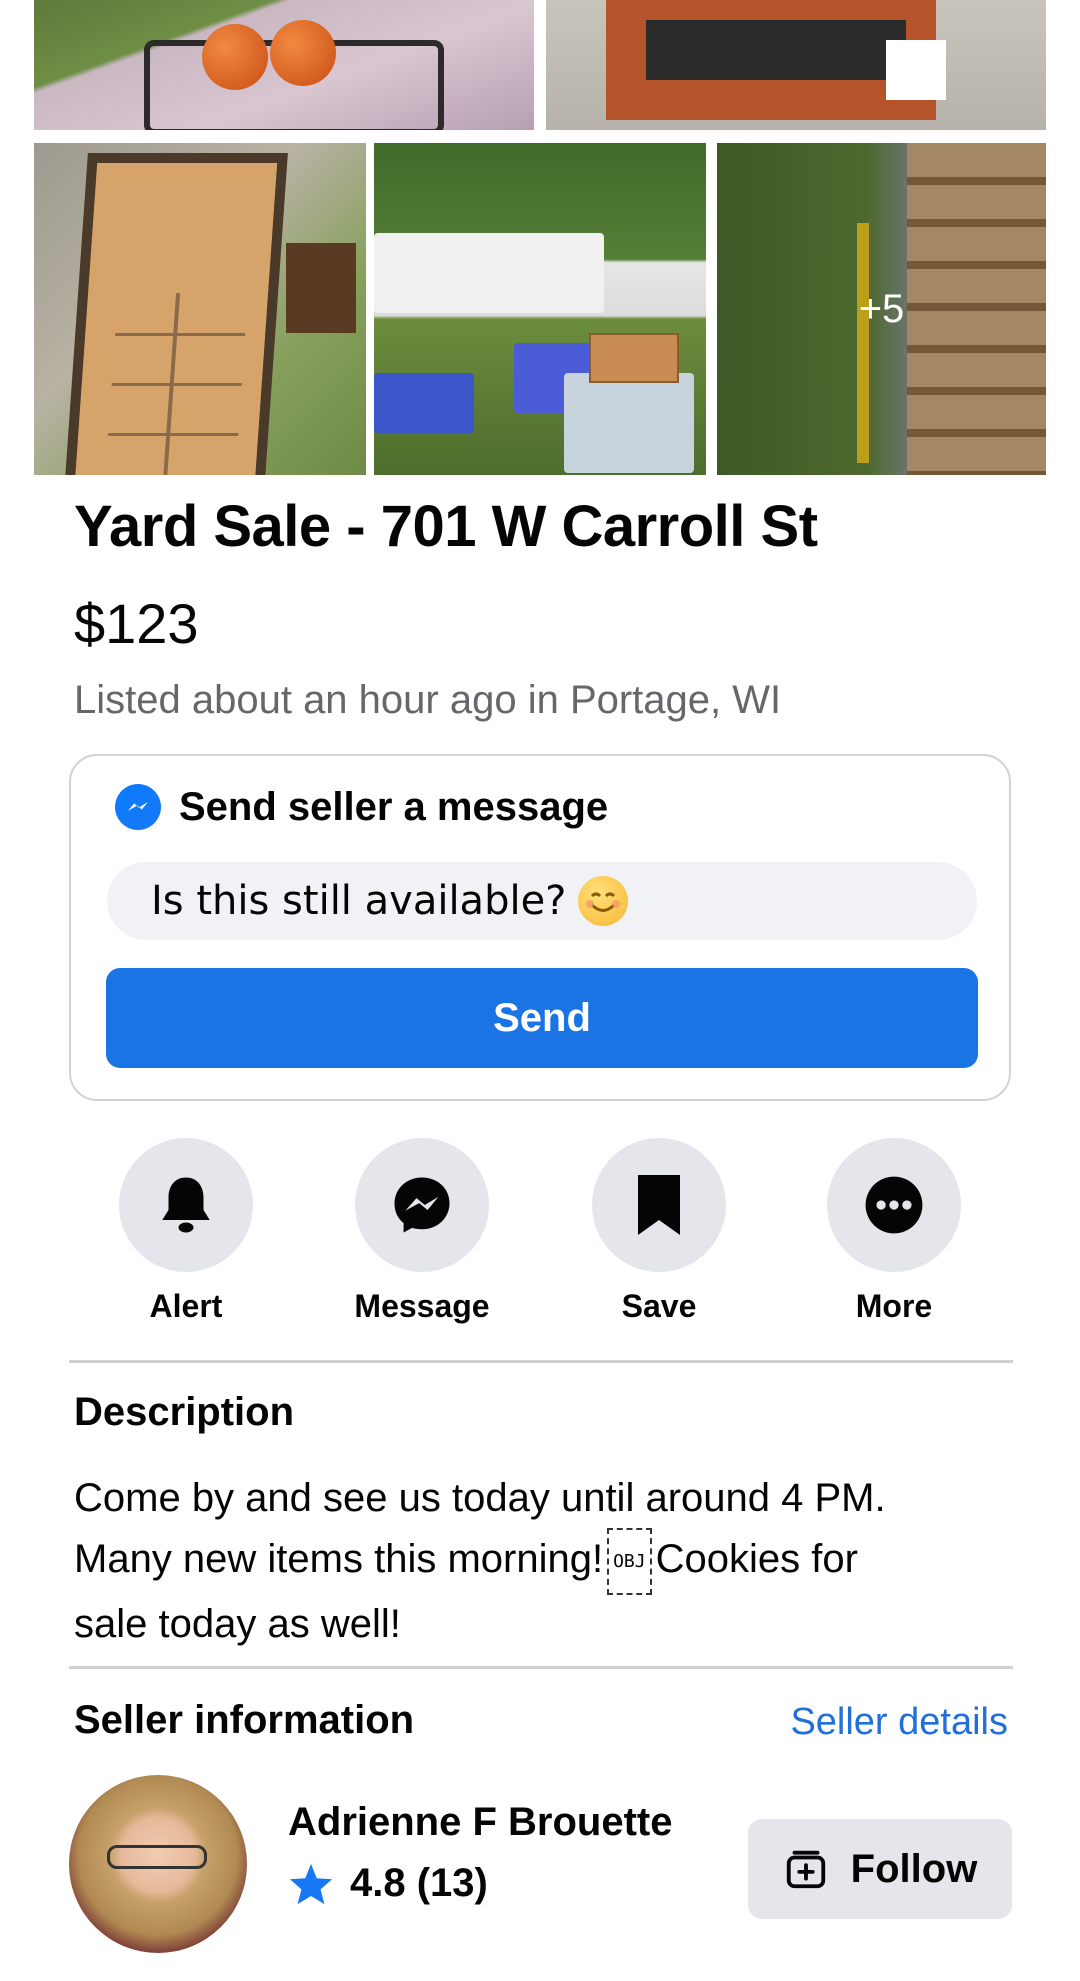 Image resolution: width=1080 pixels, height=1981 pixels. Describe the element at coordinates (186, 1306) in the screenshot. I see `alert-label: Alert` at that location.